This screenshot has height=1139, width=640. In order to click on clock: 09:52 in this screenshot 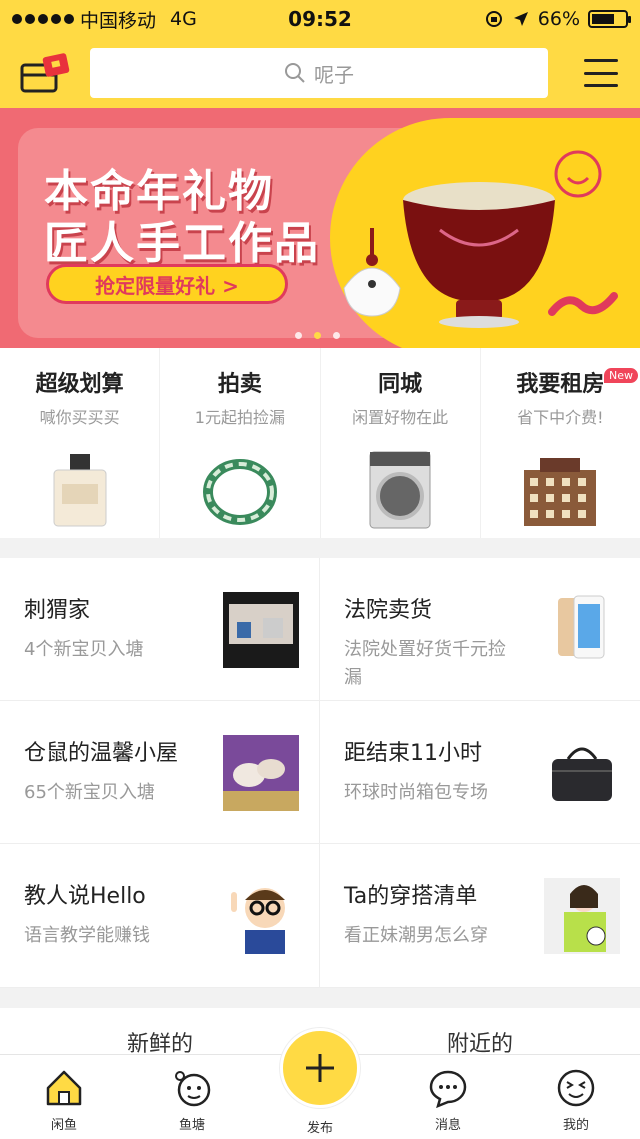, I will do `click(320, 19)`.